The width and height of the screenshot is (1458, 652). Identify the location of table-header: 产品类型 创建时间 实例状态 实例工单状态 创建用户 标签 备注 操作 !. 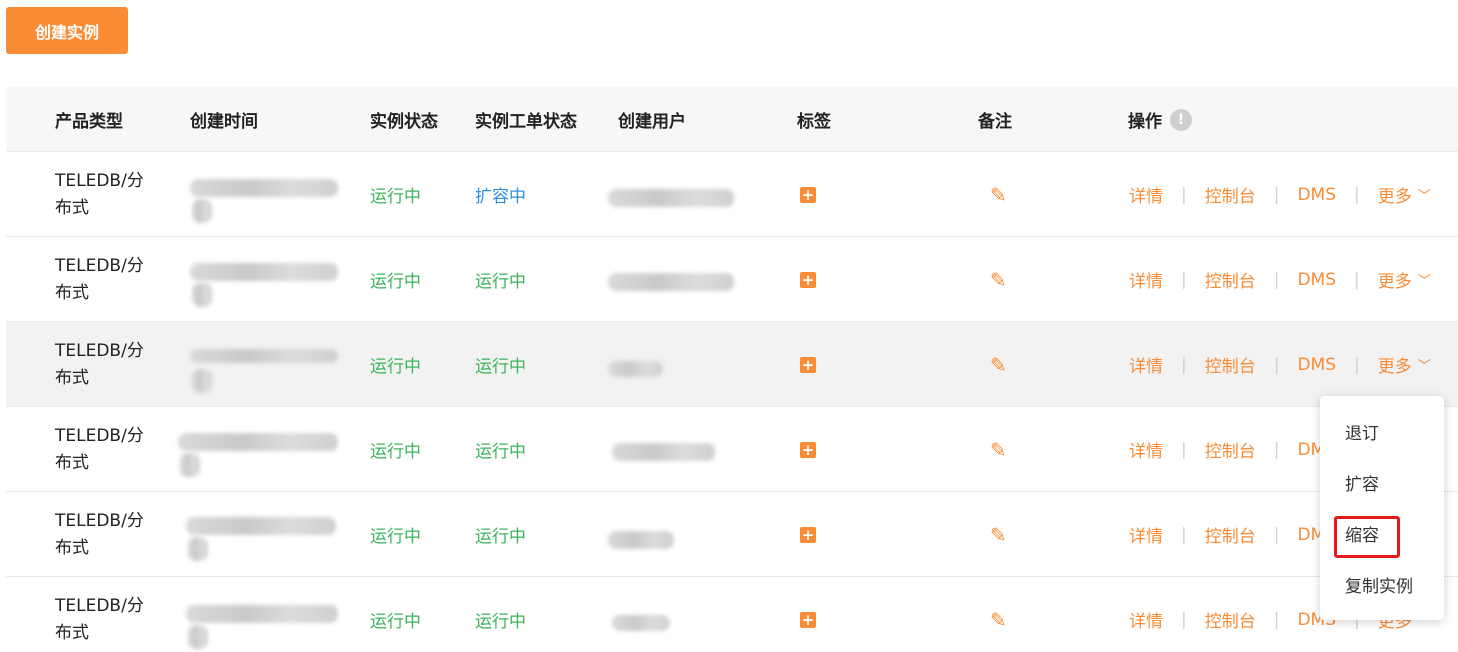
(732, 119).